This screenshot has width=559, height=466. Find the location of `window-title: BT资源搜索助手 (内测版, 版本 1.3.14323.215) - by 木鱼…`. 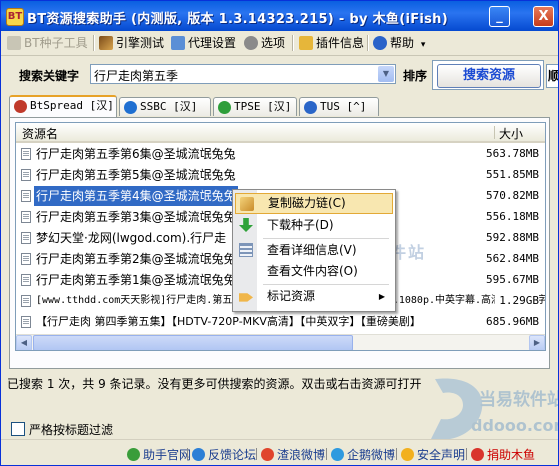

window-title: BT资源搜索助手 (内测版, 版本 1.3.14323.215) - by 木鱼… is located at coordinates (237, 19).